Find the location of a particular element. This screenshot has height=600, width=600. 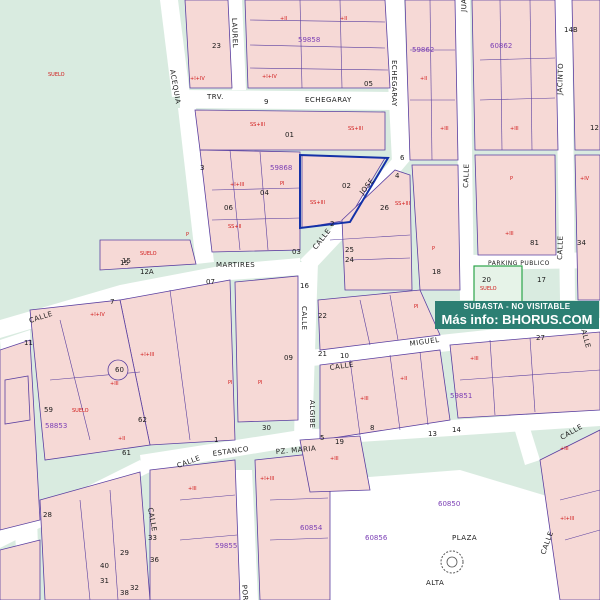

block-number: 28 is located at coordinates (47, 515).